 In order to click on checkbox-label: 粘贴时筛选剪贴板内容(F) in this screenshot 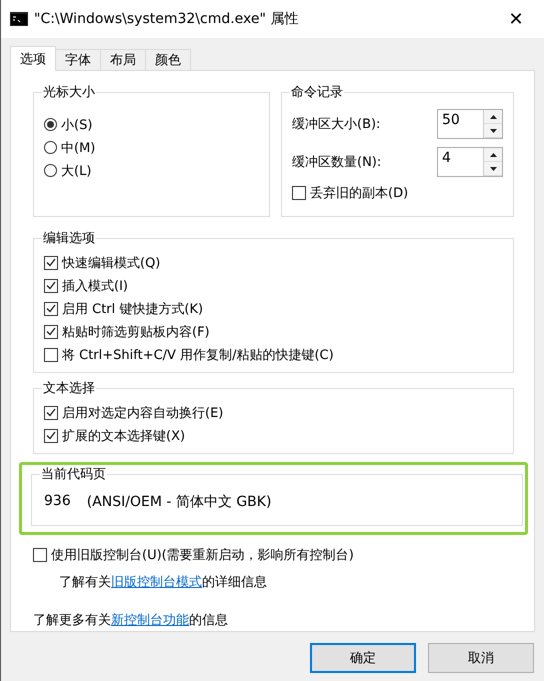, I will do `click(136, 332)`.